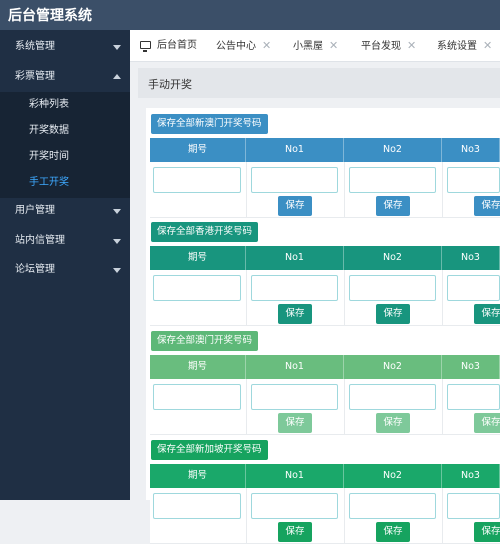 This screenshot has width=500, height=544. Describe the element at coordinates (40, 240) in the screenshot. I see `sidebar-item-label: 站内信管理` at that location.